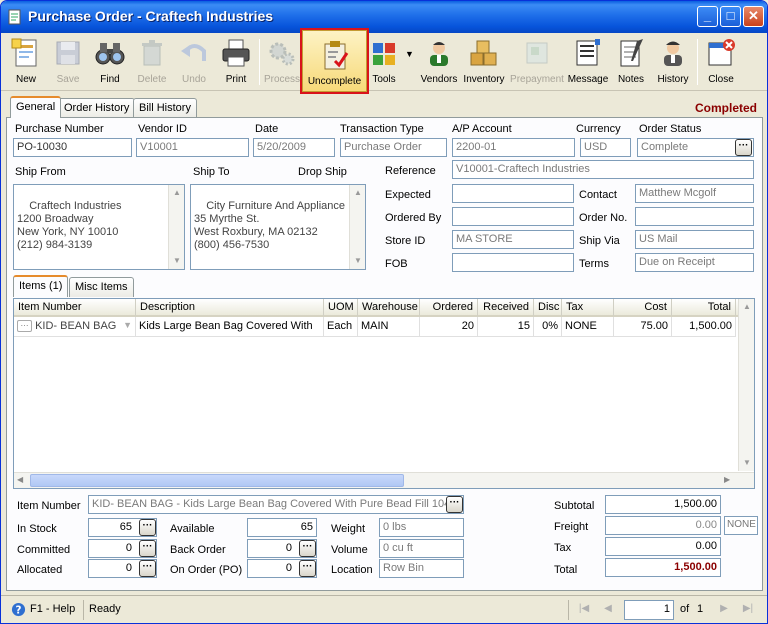 The width and height of the screenshot is (768, 624). I want to click on column-header-total: Total, so click(704, 308).